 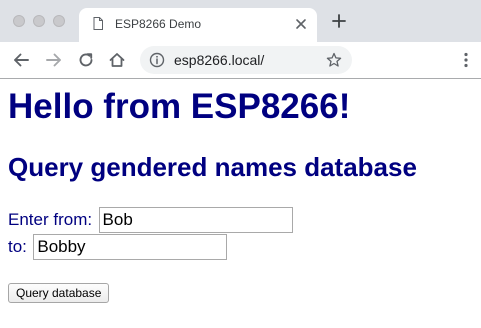 What do you see at coordinates (21, 60) in the screenshot?
I see `arrow-left-icon` at bounding box center [21, 60].